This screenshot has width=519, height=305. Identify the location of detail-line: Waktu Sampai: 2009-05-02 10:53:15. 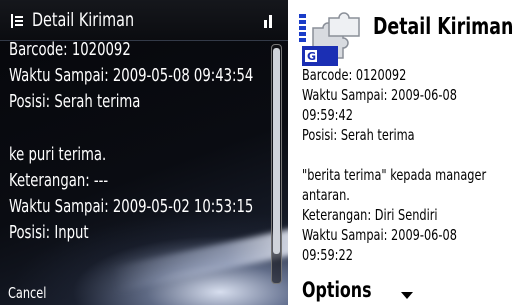
(131, 207).